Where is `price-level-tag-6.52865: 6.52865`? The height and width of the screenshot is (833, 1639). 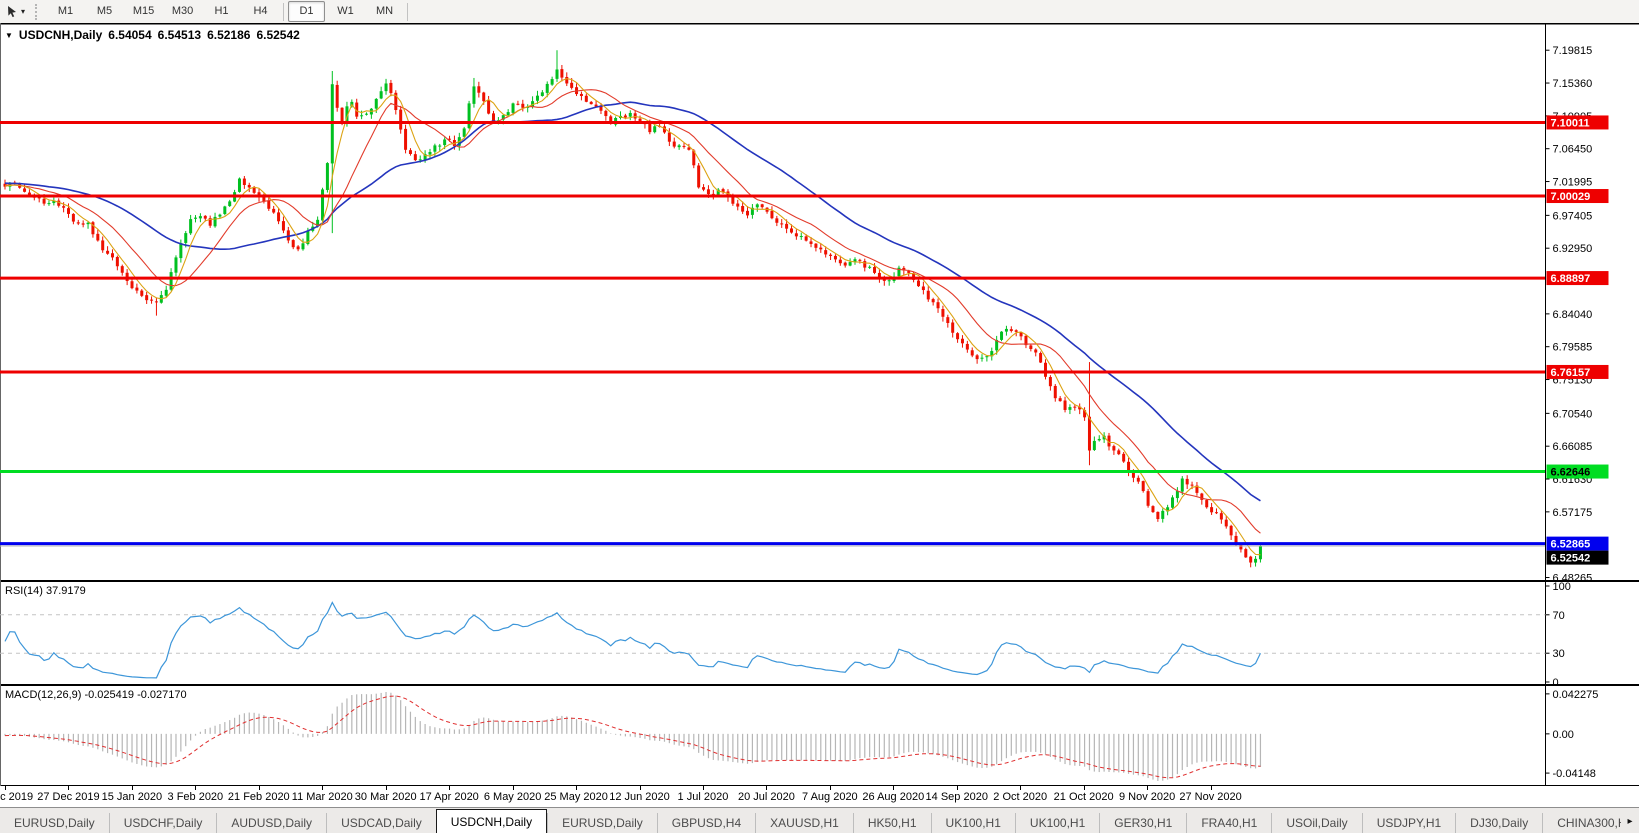
price-level-tag-6.52865: 6.52865 is located at coordinates (1577, 543).